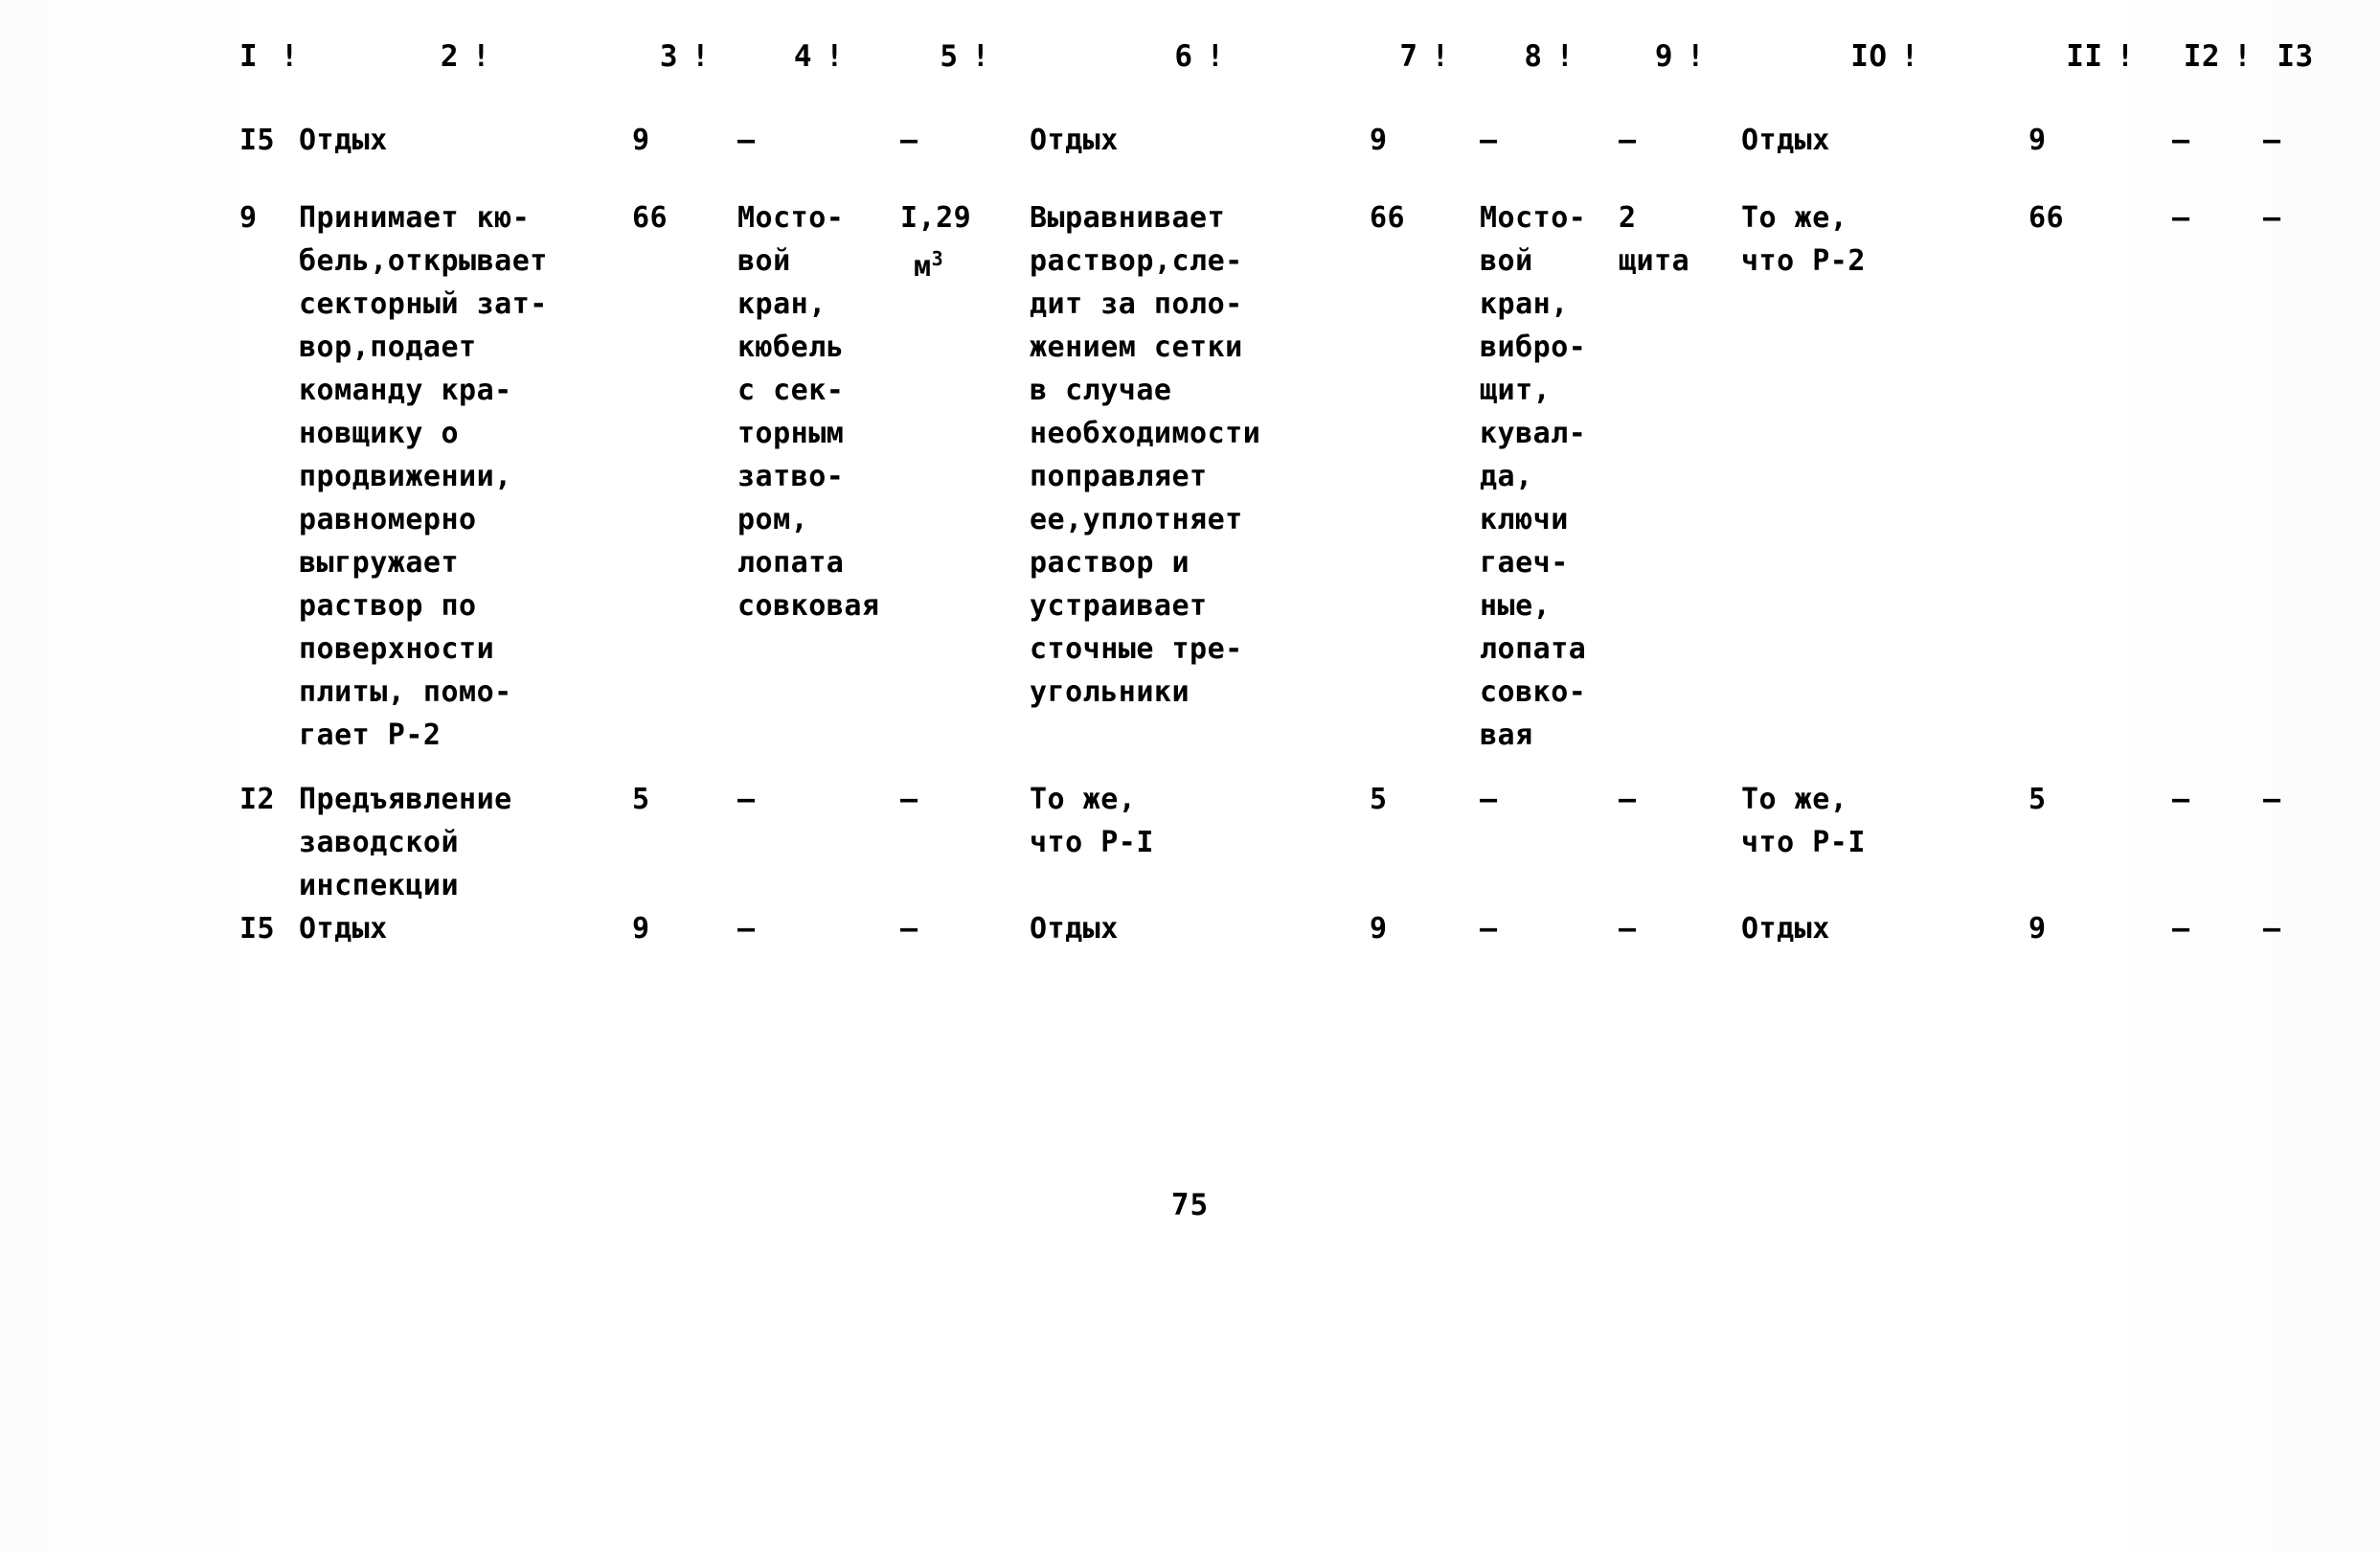  I want to click on row-third-time: 66, so click(2047, 218).